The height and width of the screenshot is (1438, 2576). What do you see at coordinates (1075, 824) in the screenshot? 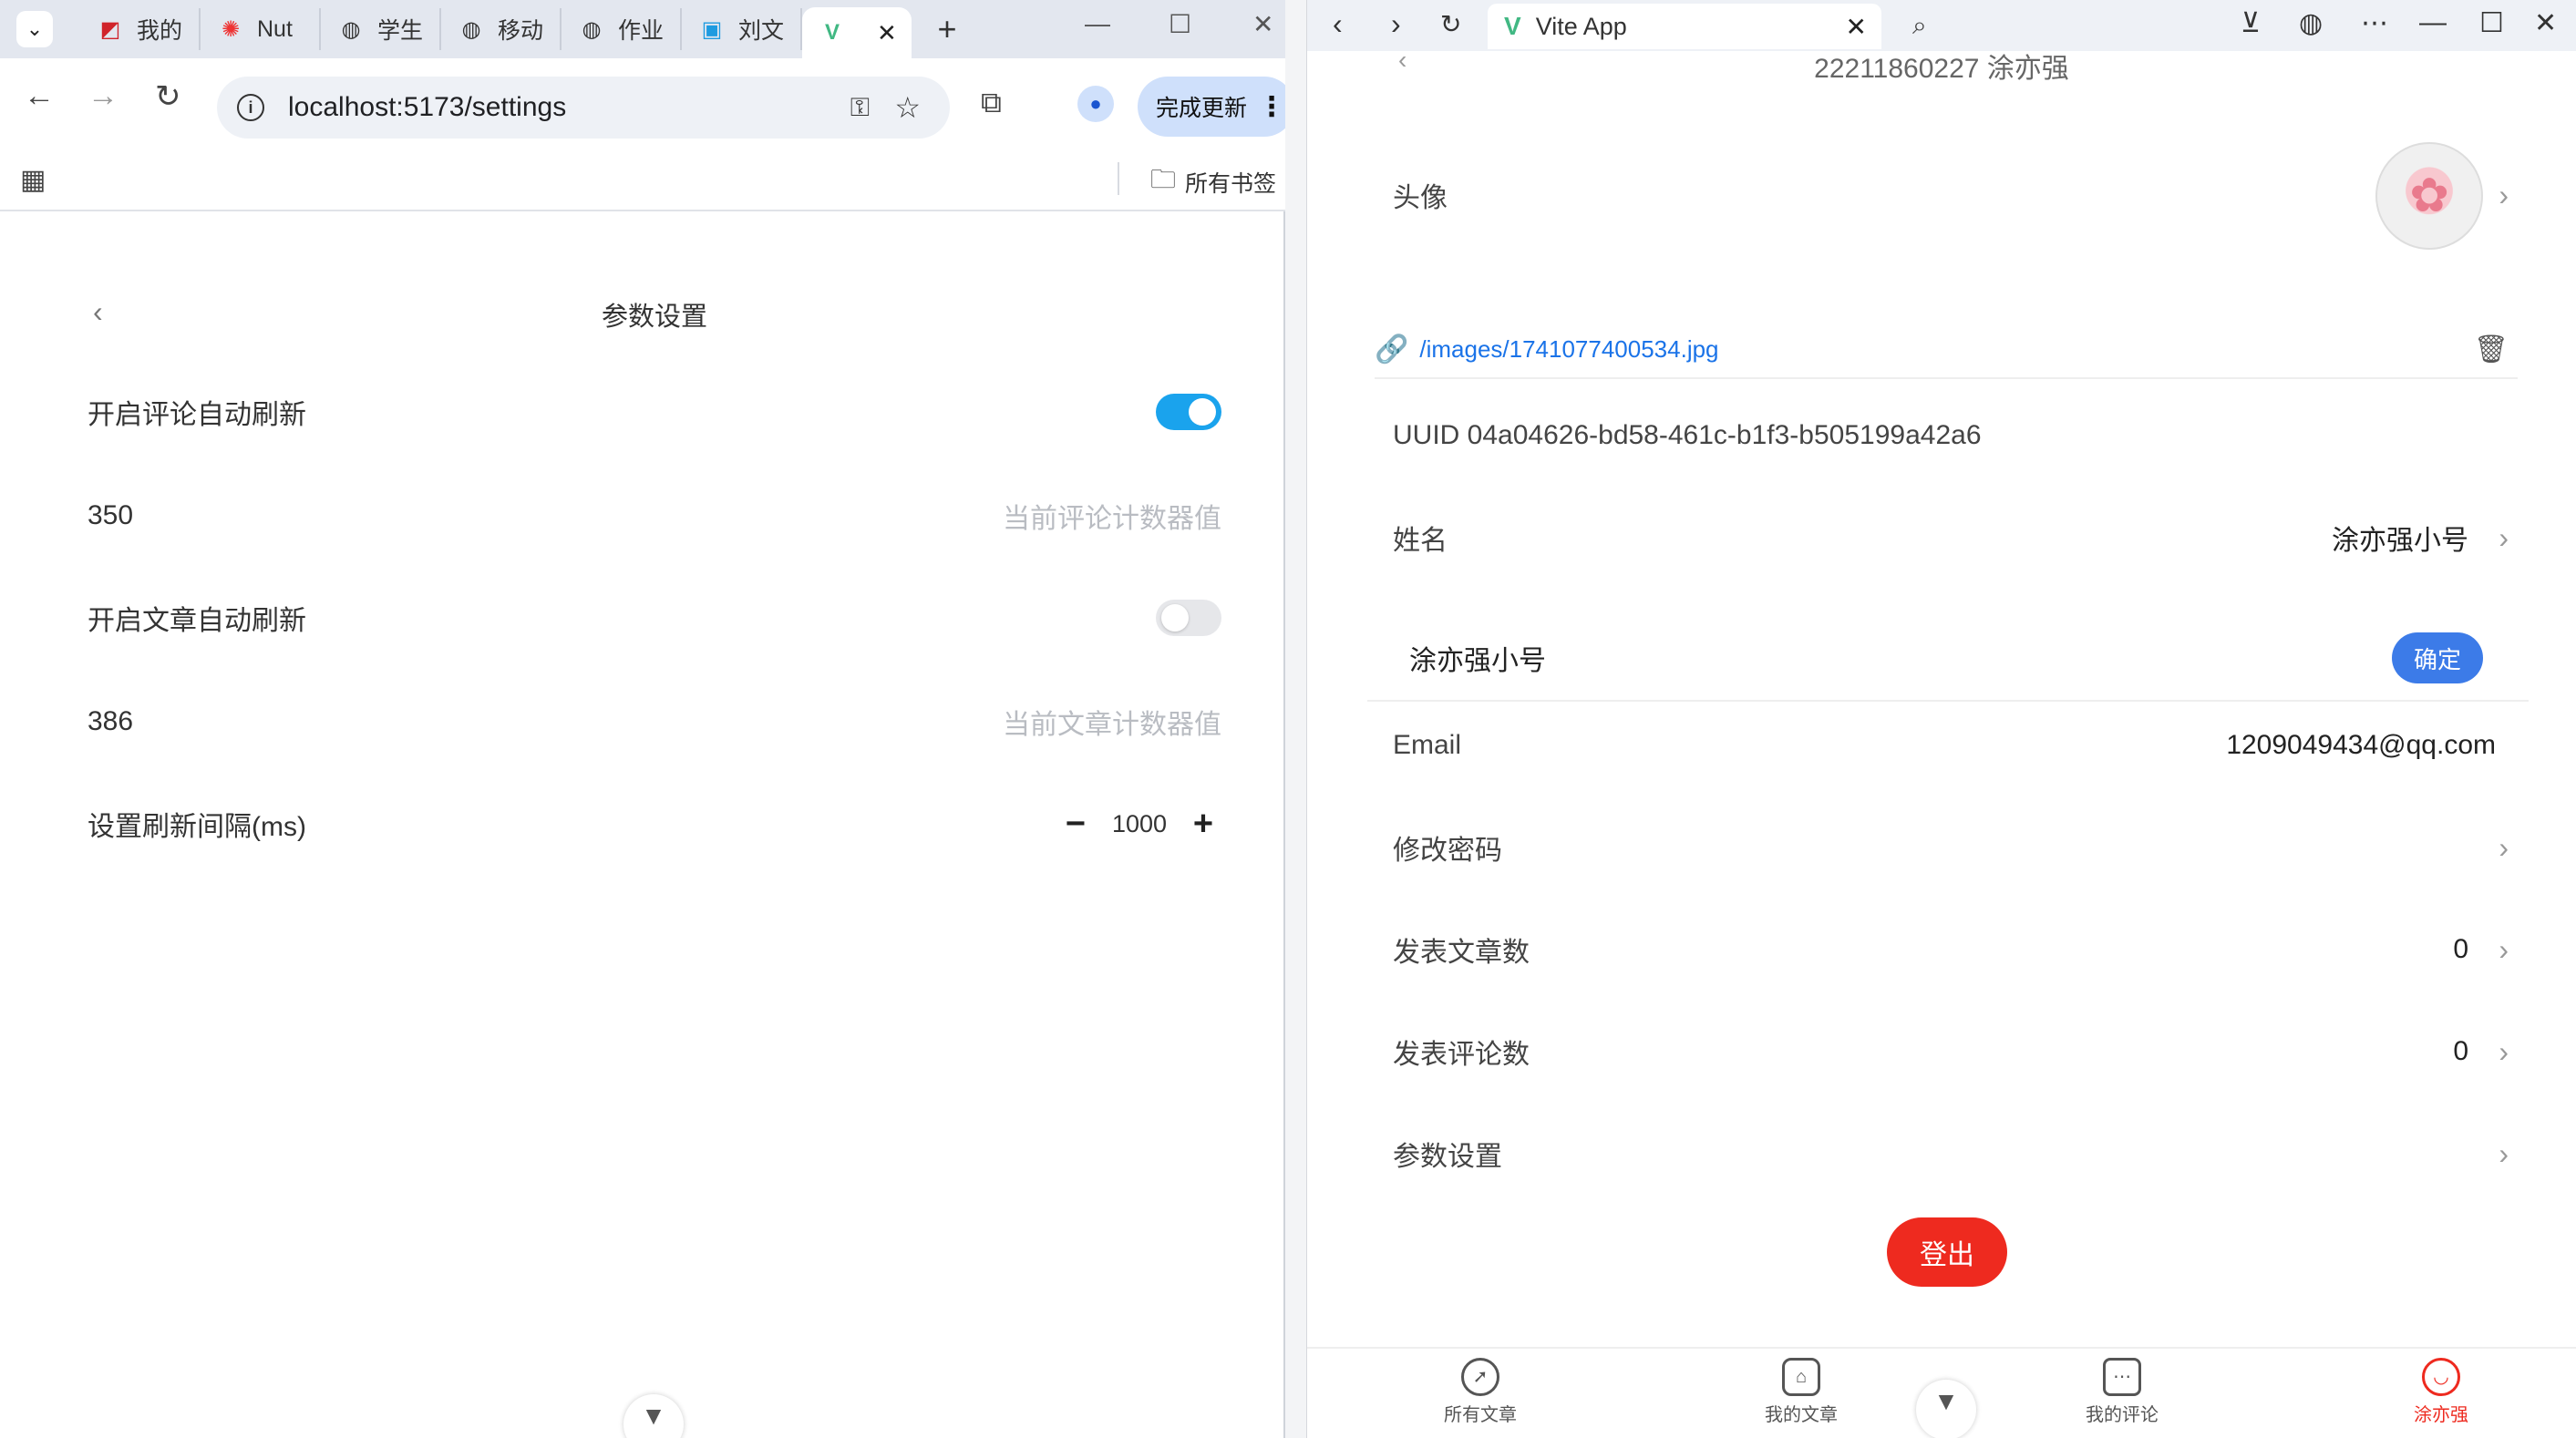
I see `decrement-button: −` at bounding box center [1075, 824].